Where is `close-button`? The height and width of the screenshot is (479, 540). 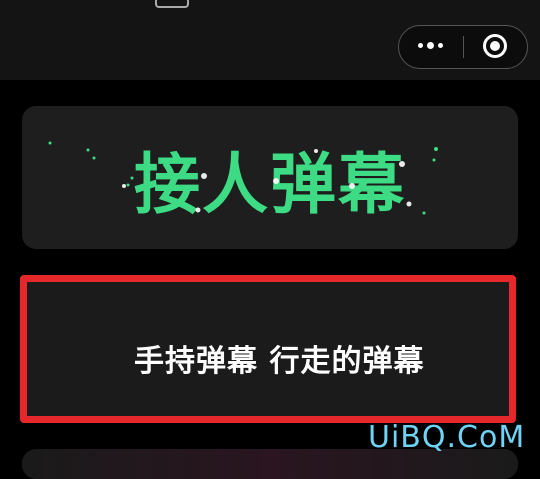 close-button is located at coordinates (495, 46).